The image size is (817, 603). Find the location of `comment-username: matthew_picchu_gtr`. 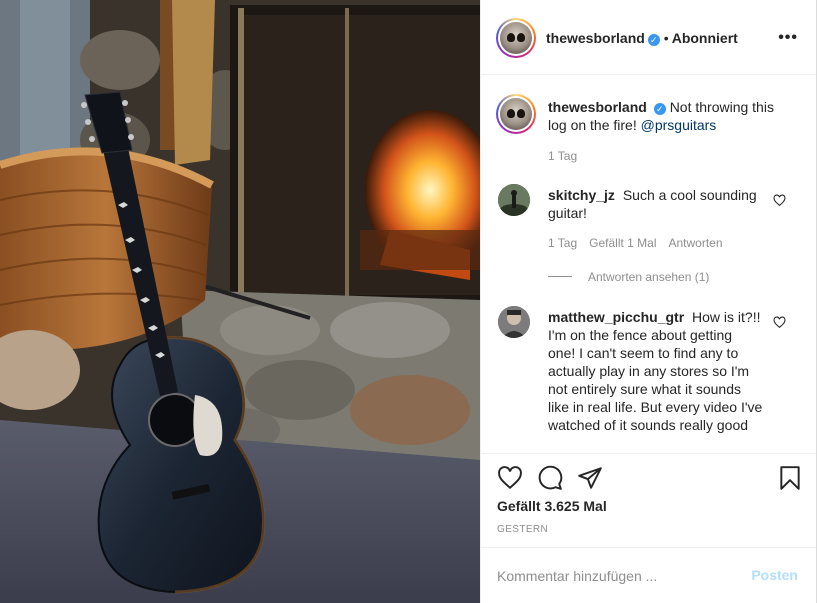

comment-username: matthew_picchu_gtr is located at coordinates (616, 317).